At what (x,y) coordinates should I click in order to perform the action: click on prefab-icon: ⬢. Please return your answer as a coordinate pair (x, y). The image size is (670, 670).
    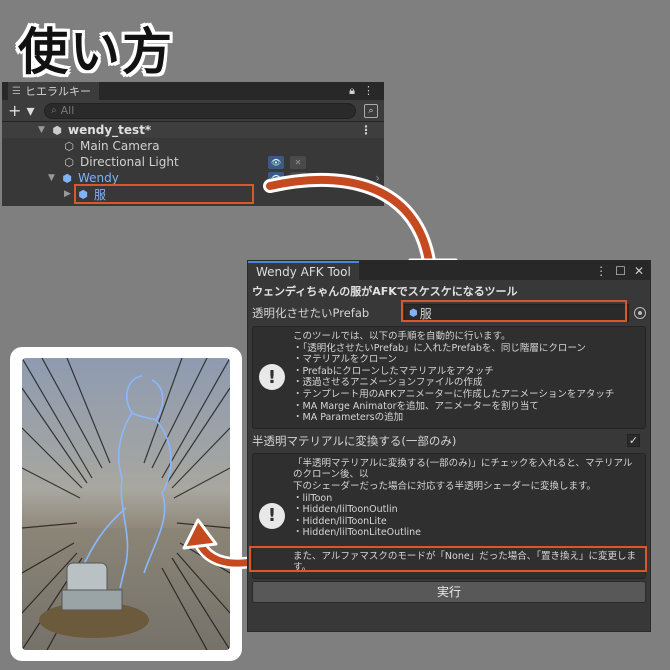
    Looking at the image, I should click on (67, 178).